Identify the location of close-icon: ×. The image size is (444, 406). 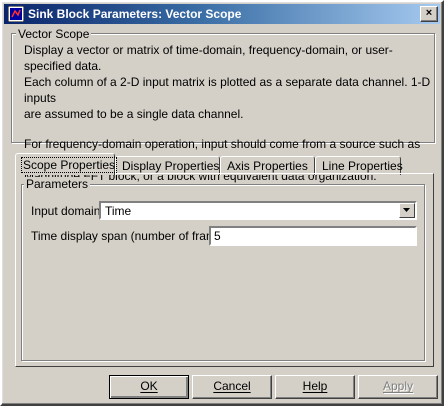
(429, 13).